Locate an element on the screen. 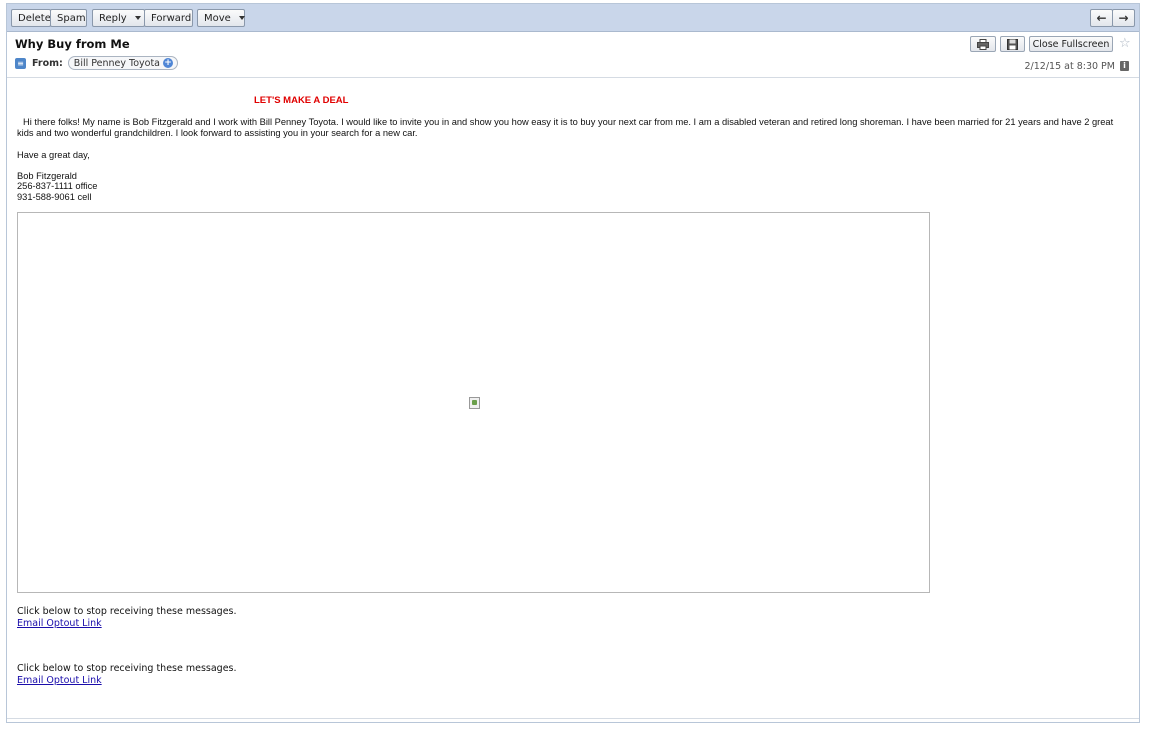 Image resolution: width=1150 pixels, height=732 pixels. broken-image-icon is located at coordinates (474, 403).